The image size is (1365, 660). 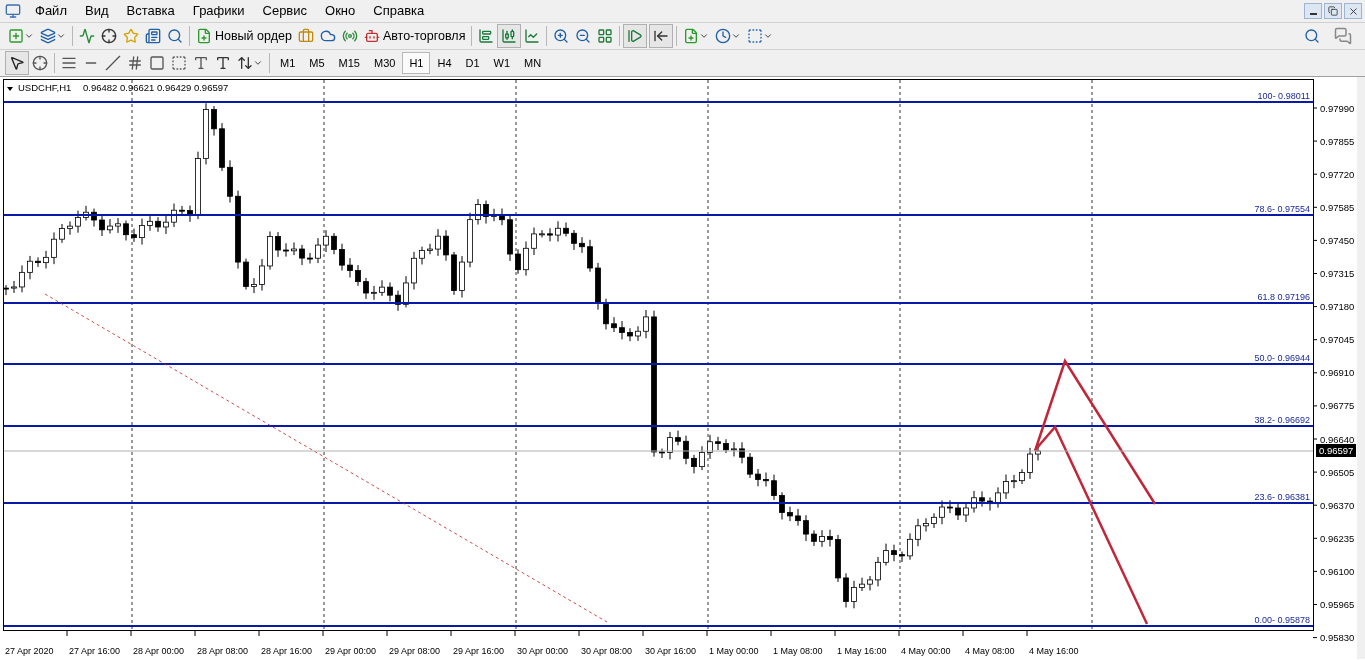 What do you see at coordinates (340, 11) in the screenshot?
I see `menu-item: Окно` at bounding box center [340, 11].